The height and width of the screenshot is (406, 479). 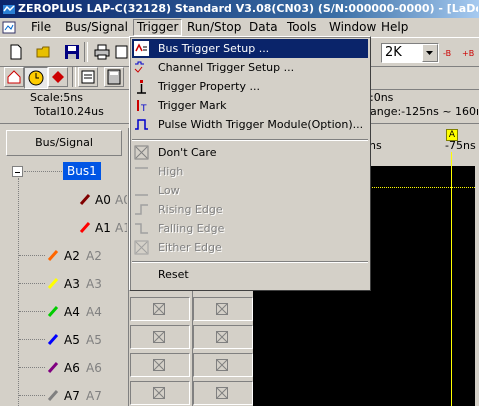 What do you see at coordinates (250, 152) in the screenshot?
I see `menu-dont-care: Don't Care` at bounding box center [250, 152].